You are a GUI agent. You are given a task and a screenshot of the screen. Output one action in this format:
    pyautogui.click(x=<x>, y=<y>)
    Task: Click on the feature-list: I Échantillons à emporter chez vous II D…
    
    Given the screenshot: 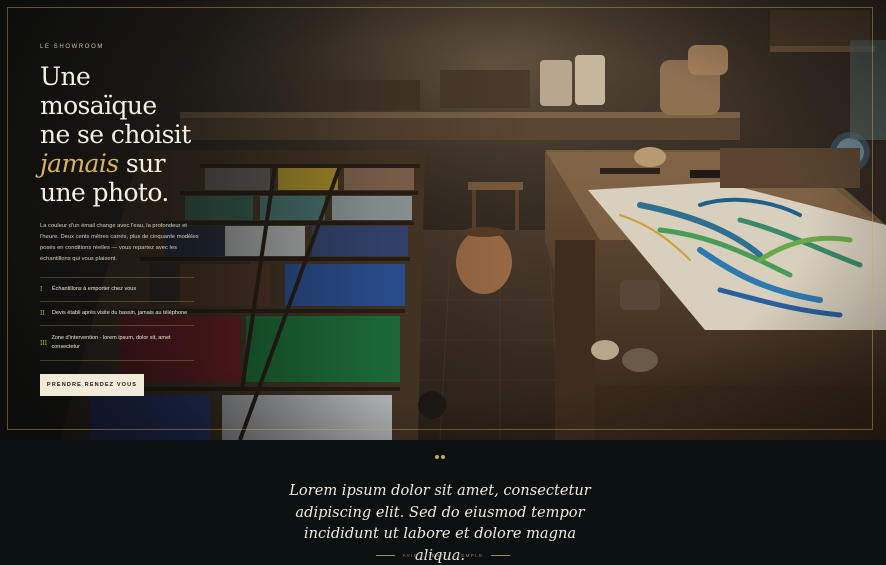 What is the action you would take?
    pyautogui.click(x=117, y=319)
    